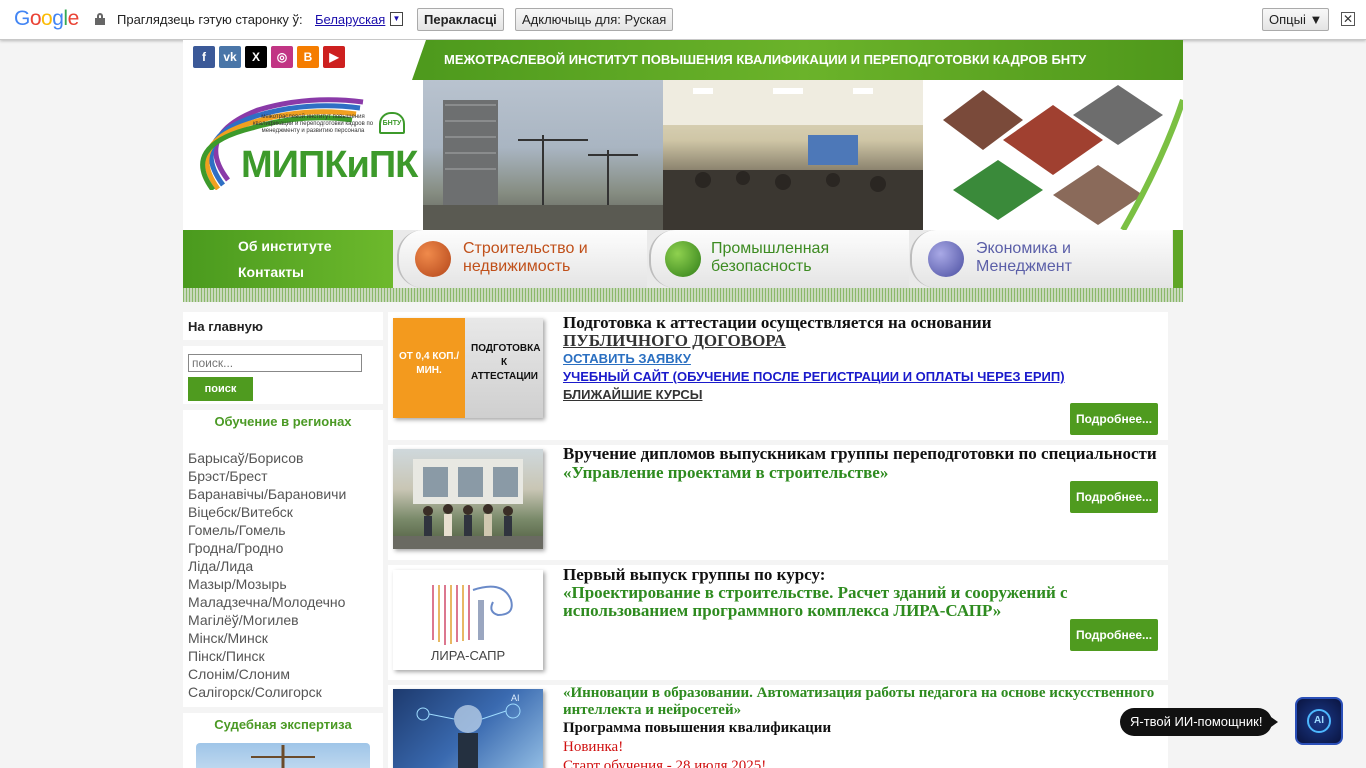 This screenshot has height=768, width=1366. Describe the element at coordinates (100, 19) in the screenshot. I see `lock-icon` at that location.